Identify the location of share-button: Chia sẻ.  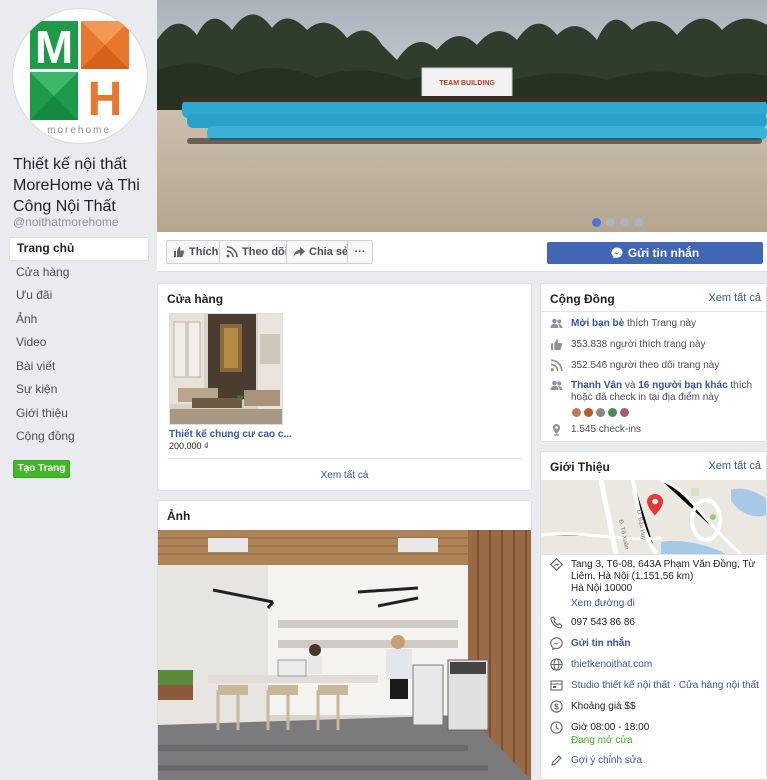
(321, 252).